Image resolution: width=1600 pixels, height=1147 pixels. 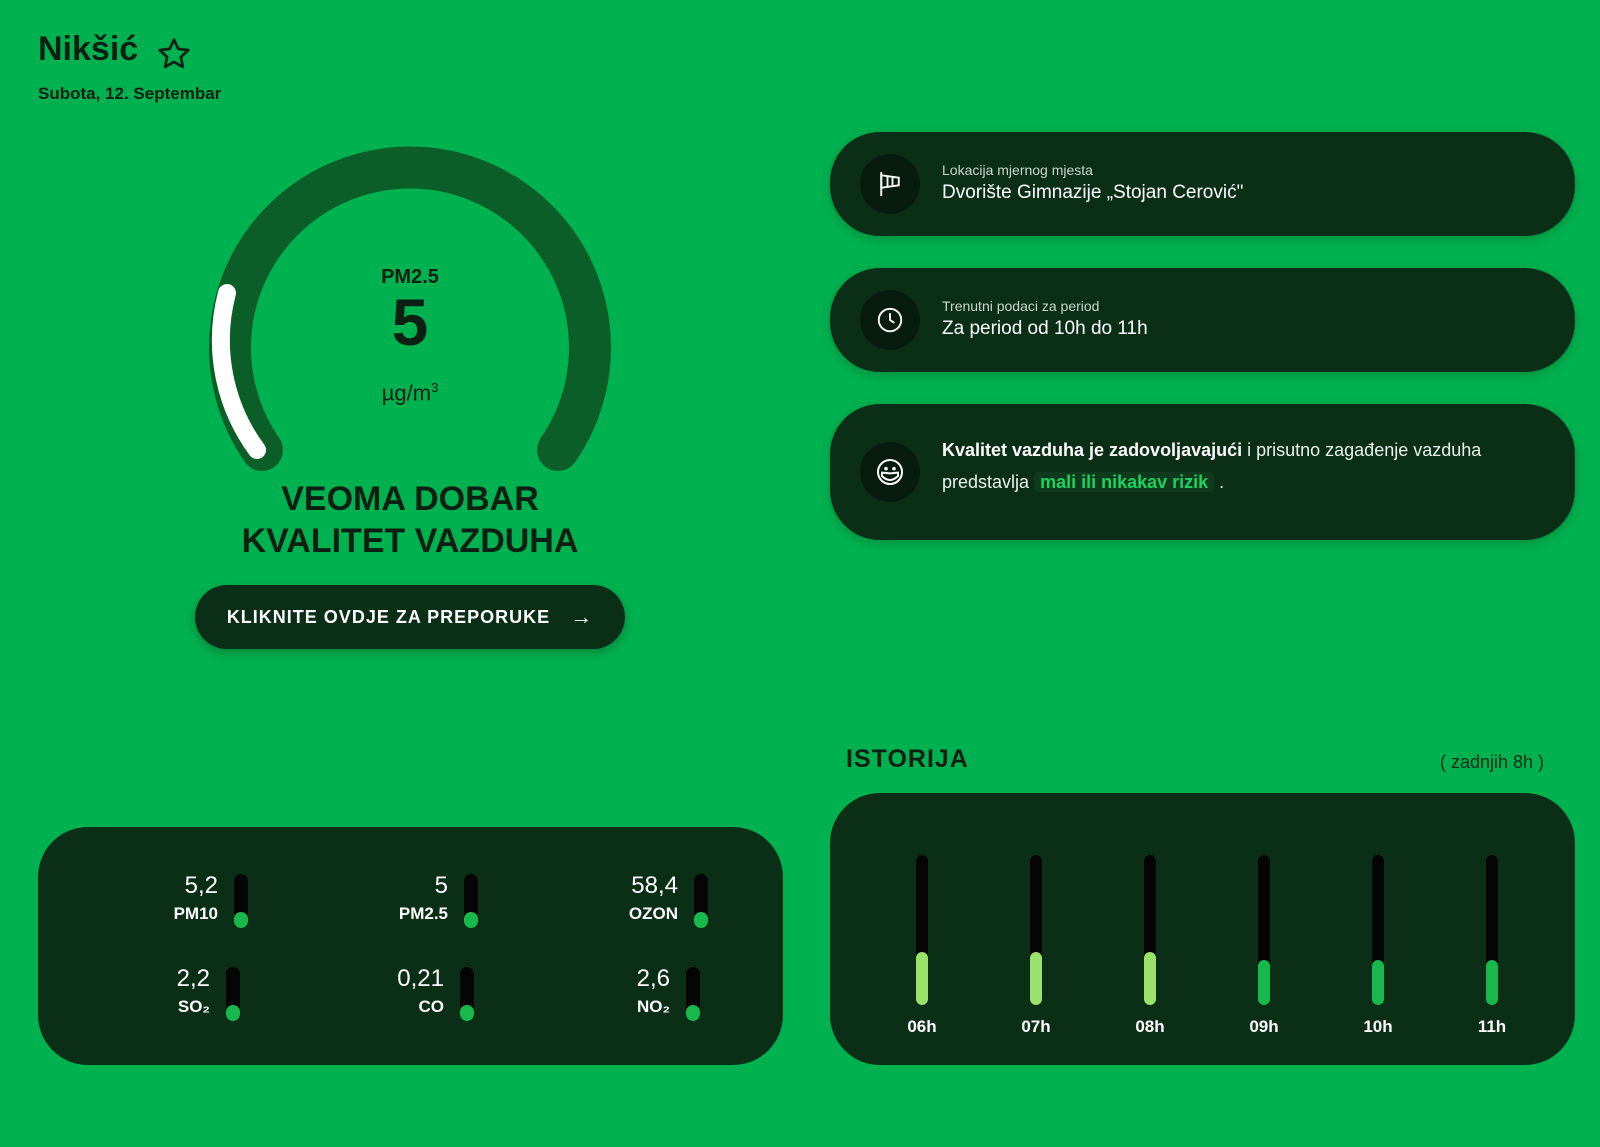 I want to click on period-value: Za period od 10h do 11h, so click(x=1045, y=328).